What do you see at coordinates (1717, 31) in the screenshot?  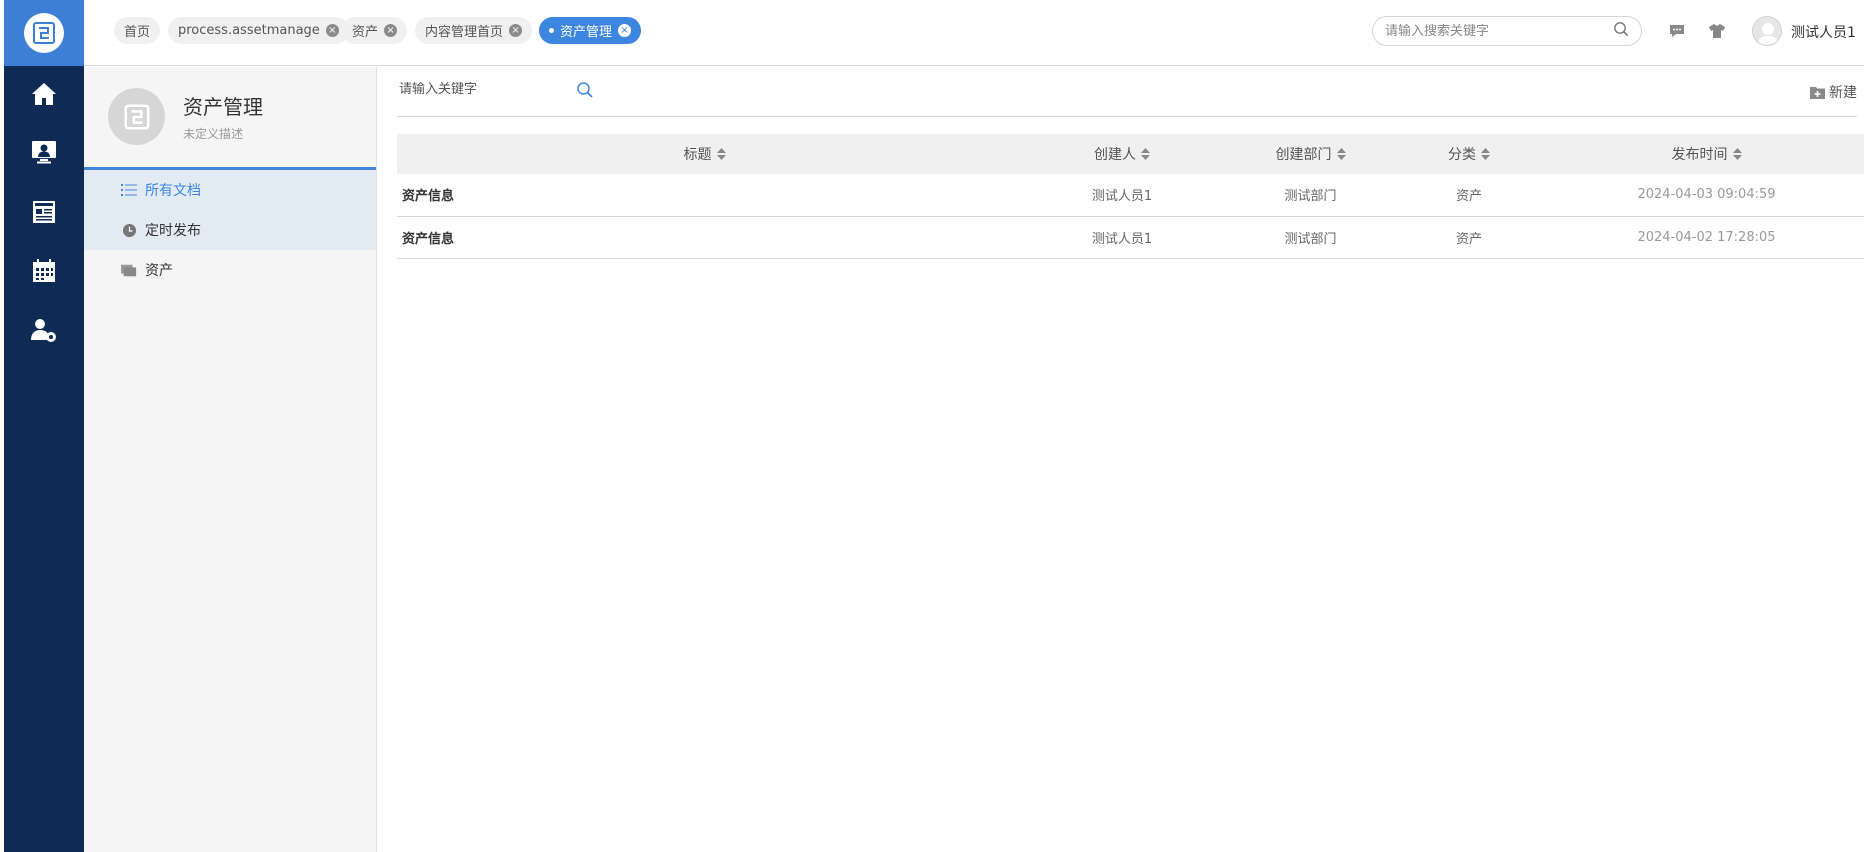 I see `skin-icon` at bounding box center [1717, 31].